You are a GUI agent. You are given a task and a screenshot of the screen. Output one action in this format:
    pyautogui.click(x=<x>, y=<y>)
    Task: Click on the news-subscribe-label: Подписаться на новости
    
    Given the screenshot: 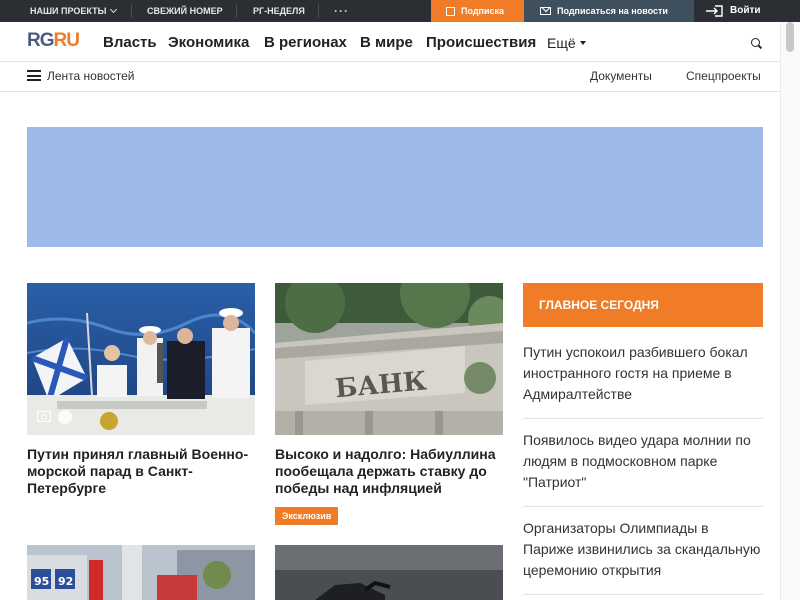 What is the action you would take?
    pyautogui.click(x=612, y=11)
    